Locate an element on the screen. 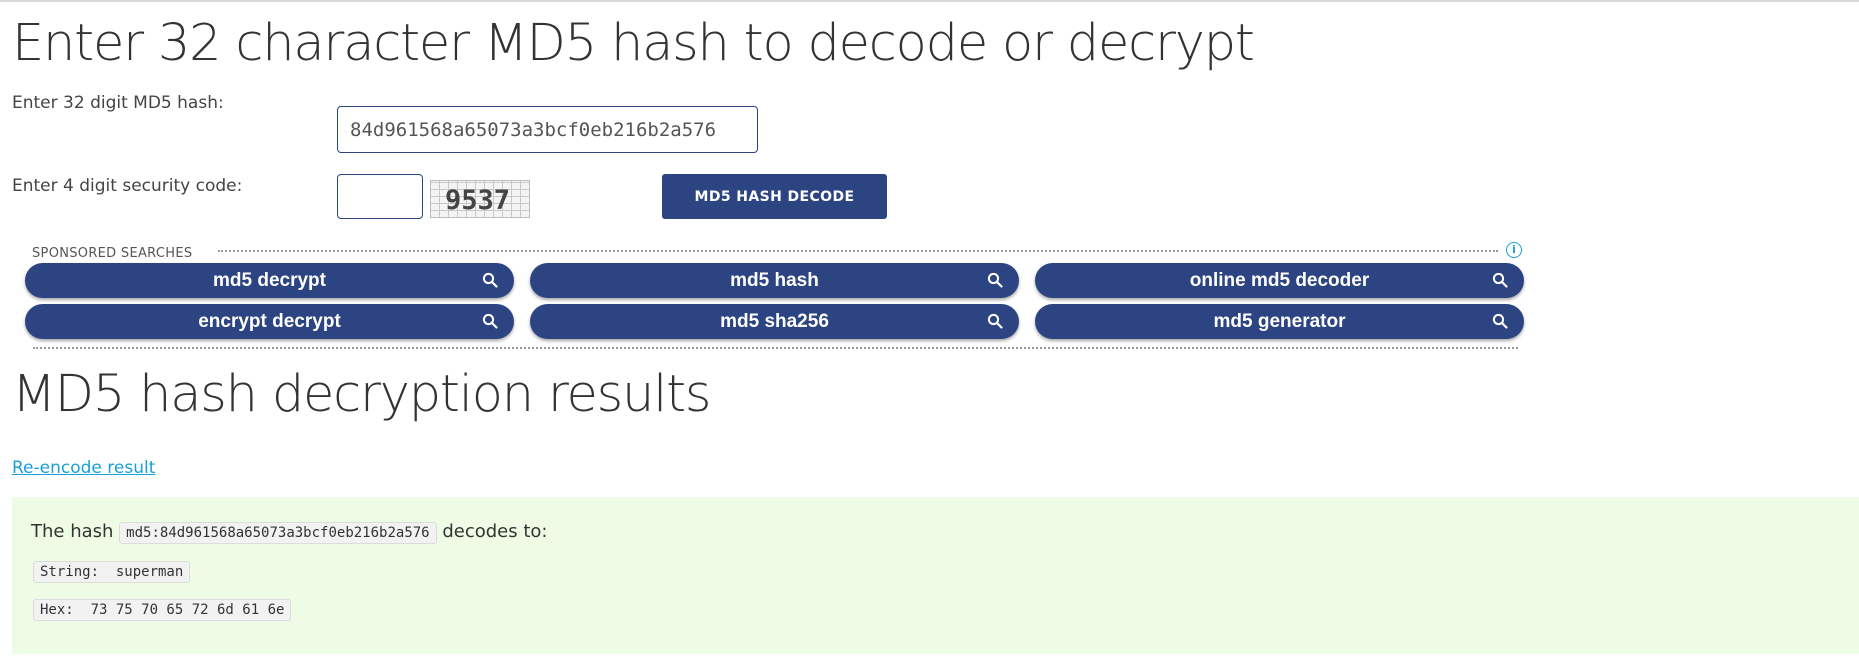  sponsored-search-label: encrypt decrypt is located at coordinates (269, 321).